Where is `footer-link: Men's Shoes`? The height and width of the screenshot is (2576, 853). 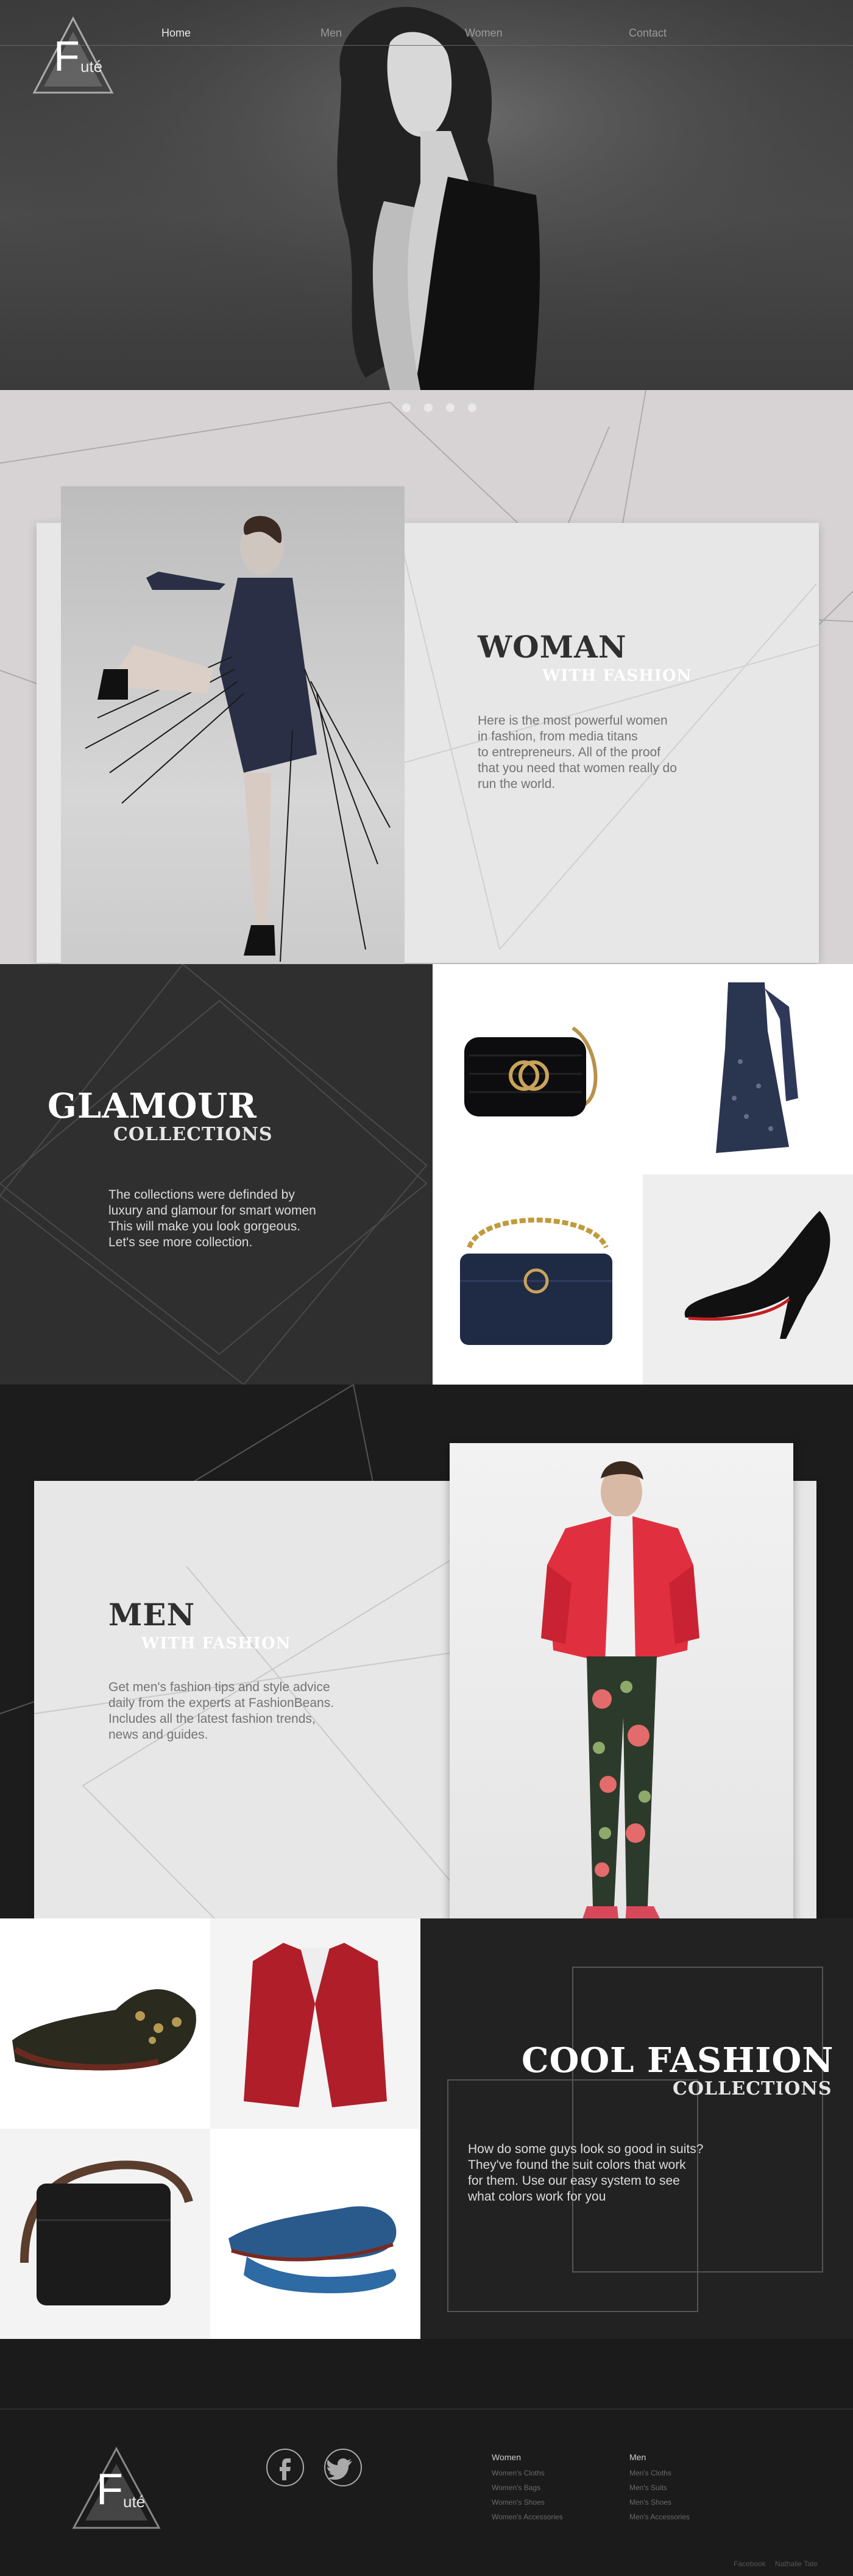
footer-link: Men's Shoes is located at coordinates (659, 2502).